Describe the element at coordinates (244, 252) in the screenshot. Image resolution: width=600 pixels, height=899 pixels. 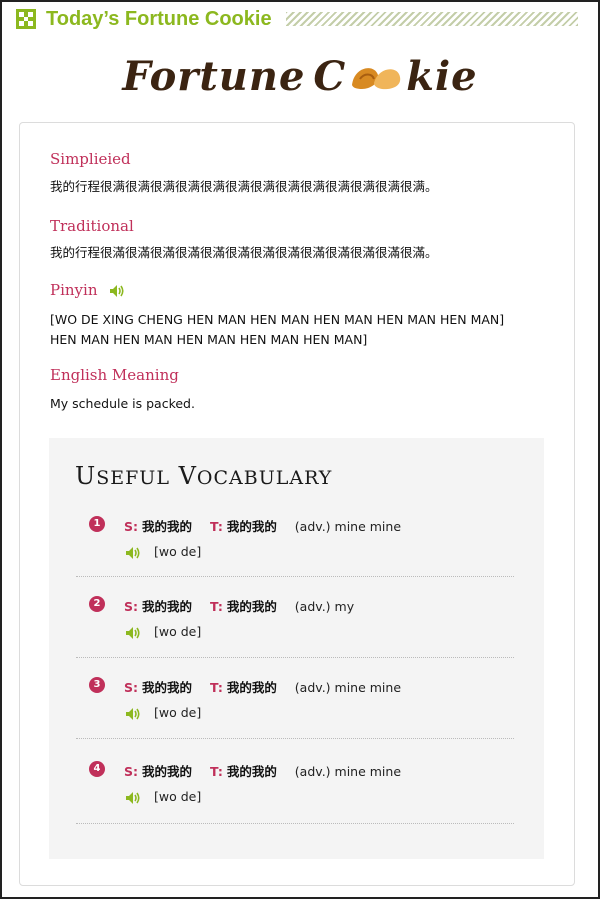
I see `traditional-text: 我的行程很滿很滿很滿很滿很滿很滿很滿很滿很滿很滿很滿很滿很滿。` at that location.